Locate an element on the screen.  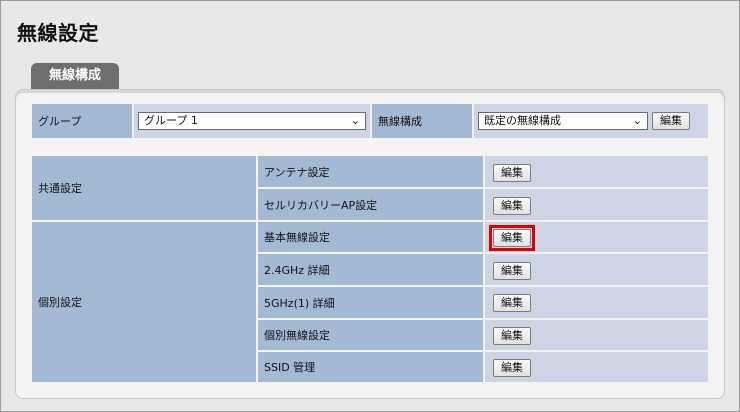
section-individual-label: 個別設定 is located at coordinates (60, 302).